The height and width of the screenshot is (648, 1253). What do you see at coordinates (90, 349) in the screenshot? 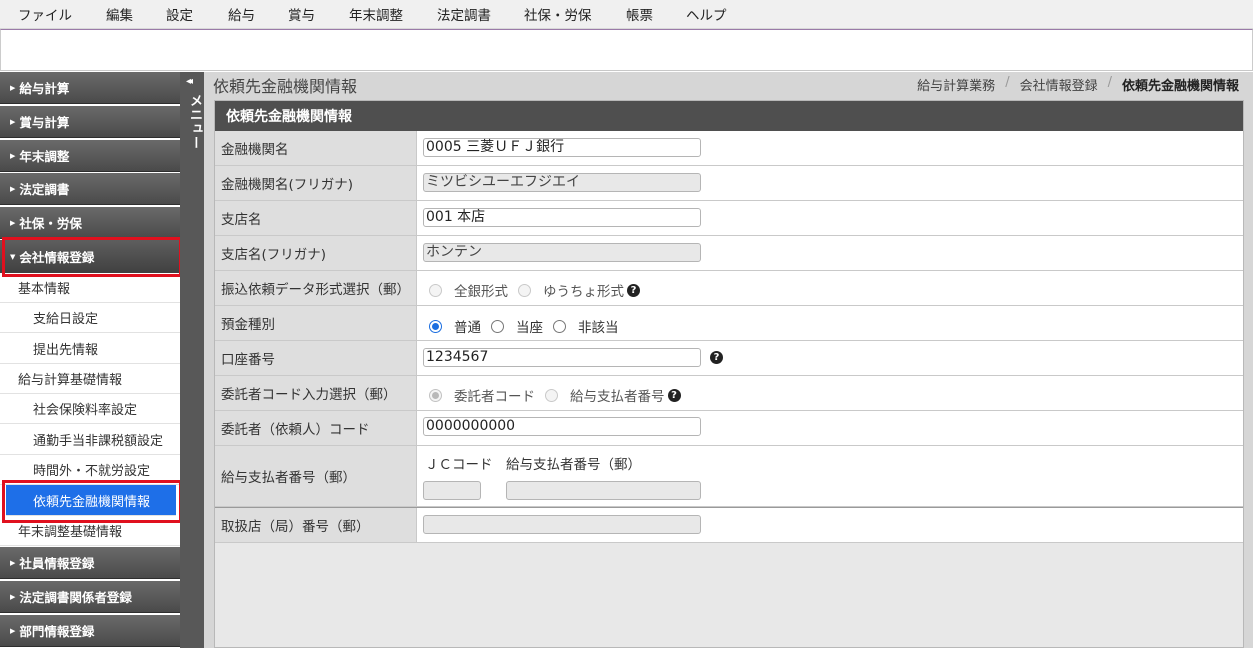
I see `sidebar-item-submission-info: 提出先情報` at bounding box center [90, 349].